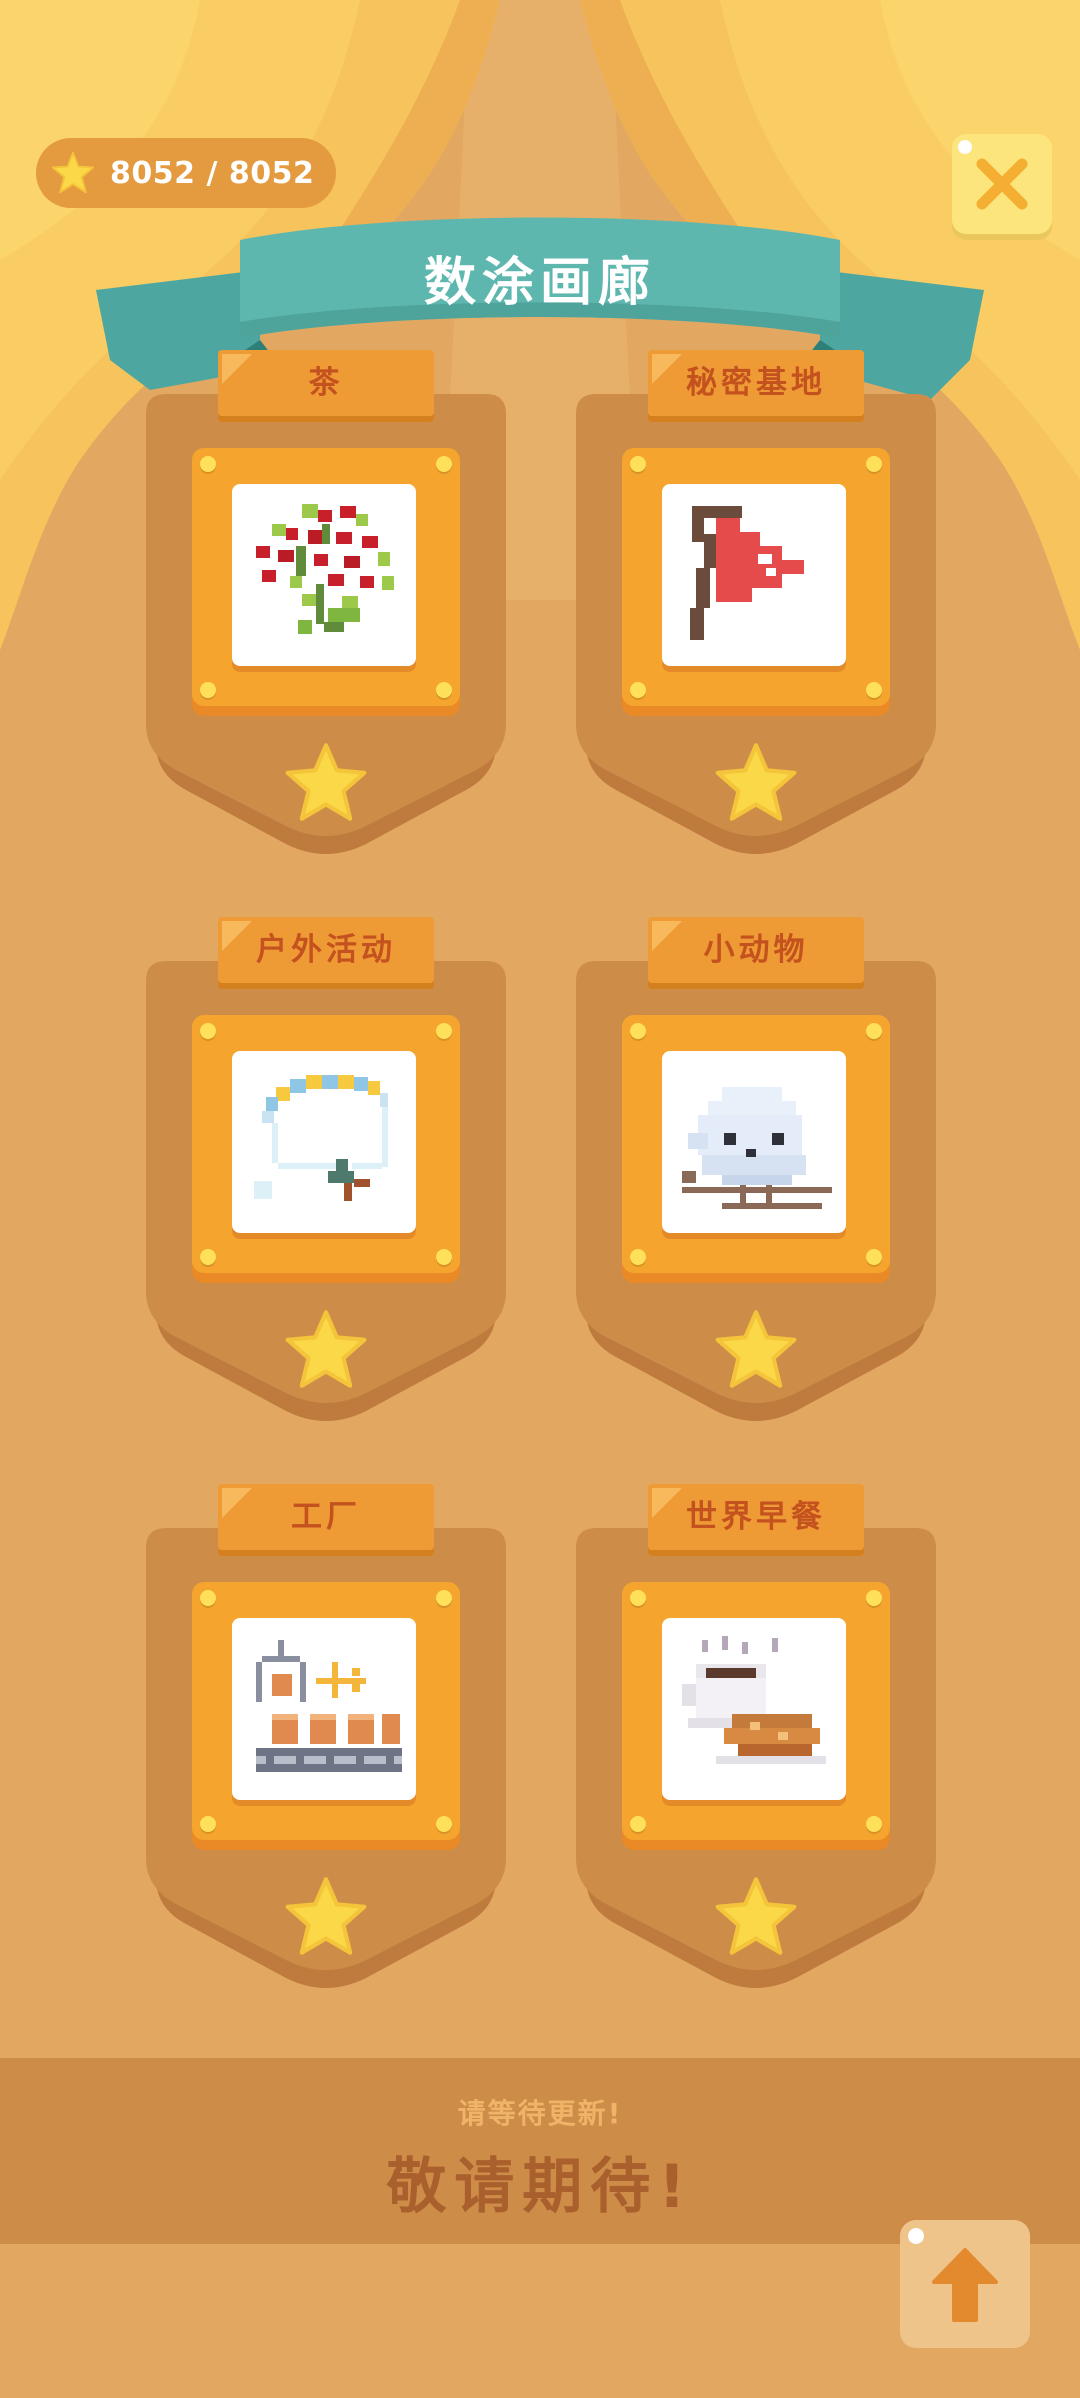 The image size is (1080, 2398). Describe the element at coordinates (540, 2113) in the screenshot. I see `coming-soon-subtitle: 请等待更新!` at that location.